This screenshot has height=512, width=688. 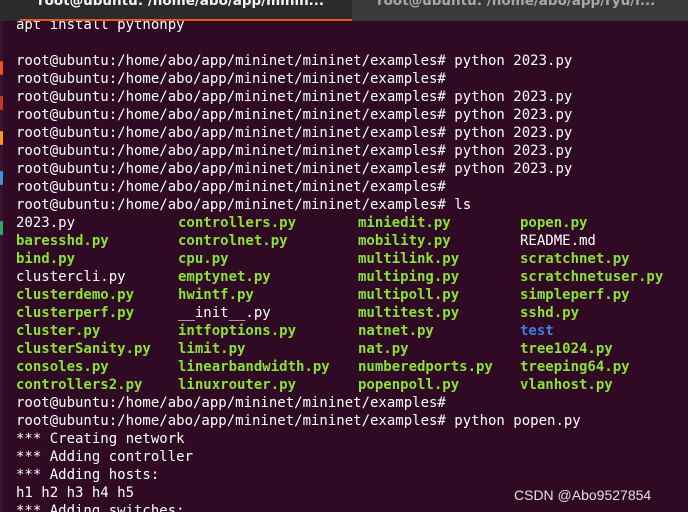 I want to click on file-entry: multitest.py, so click(x=409, y=313).